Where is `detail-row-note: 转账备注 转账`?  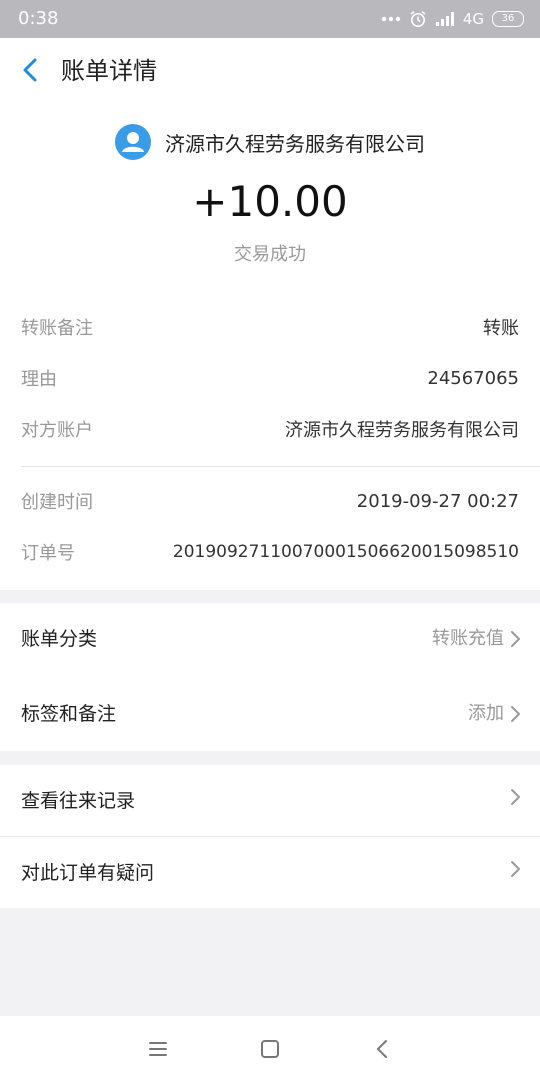 detail-row-note: 转账备注 转账 is located at coordinates (270, 327).